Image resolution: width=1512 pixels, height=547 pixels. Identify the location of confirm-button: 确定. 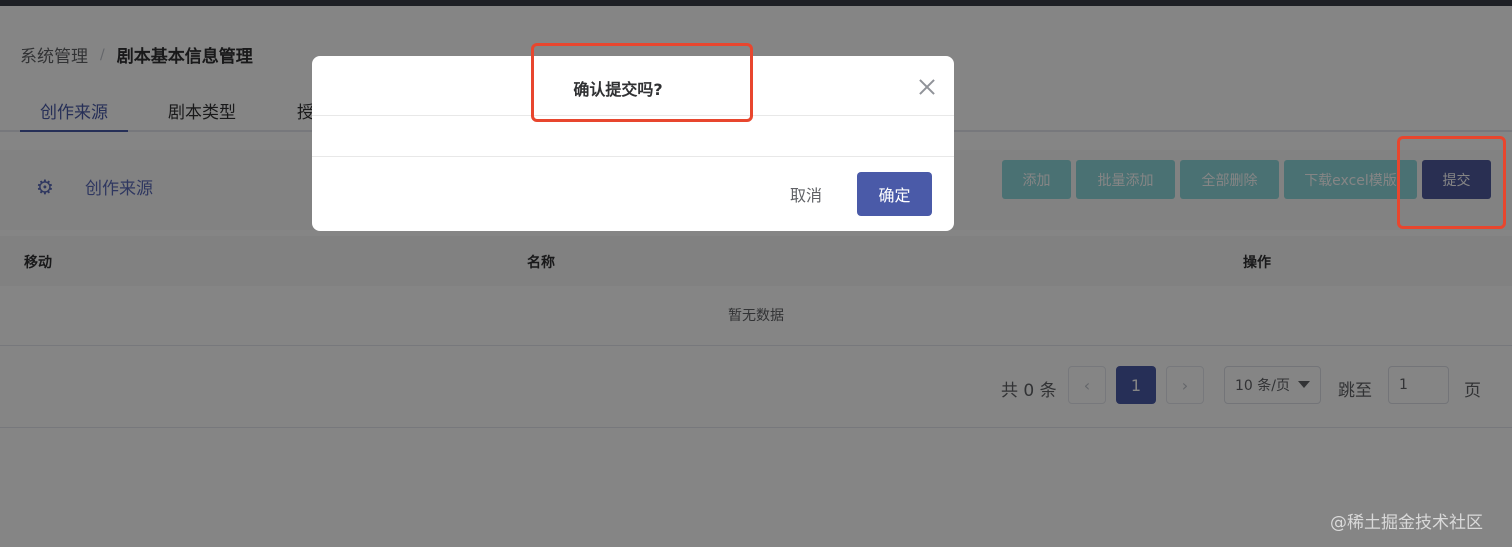
(894, 194).